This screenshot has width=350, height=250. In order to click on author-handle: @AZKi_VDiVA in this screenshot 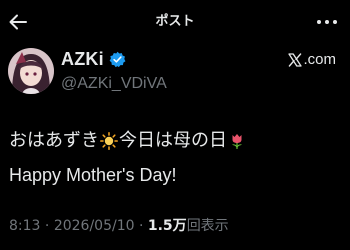, I will do `click(114, 84)`.